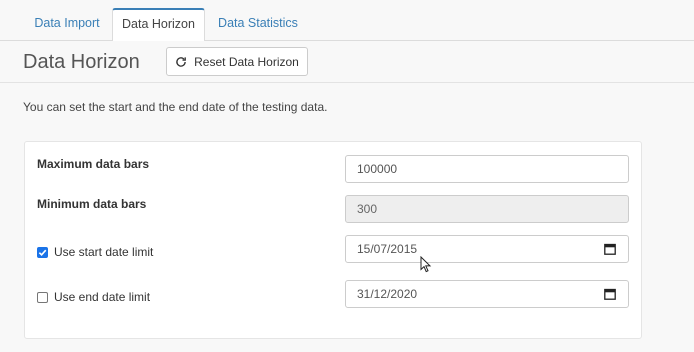 The image size is (694, 352). I want to click on end-date-input: 31/12/2020, so click(487, 294).